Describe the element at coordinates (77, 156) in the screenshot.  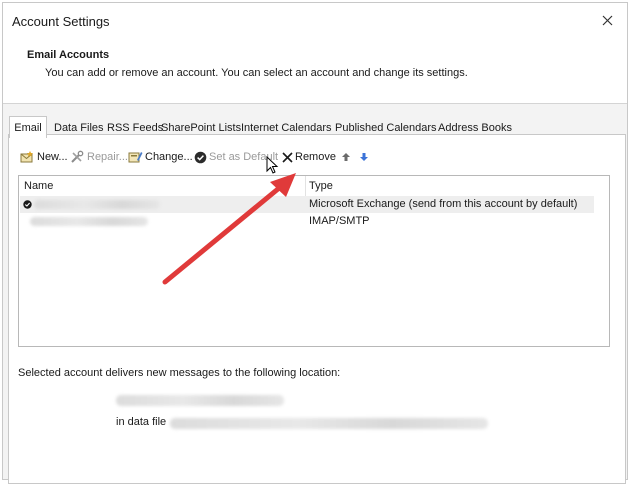
I see `repair-tools-icon` at that location.